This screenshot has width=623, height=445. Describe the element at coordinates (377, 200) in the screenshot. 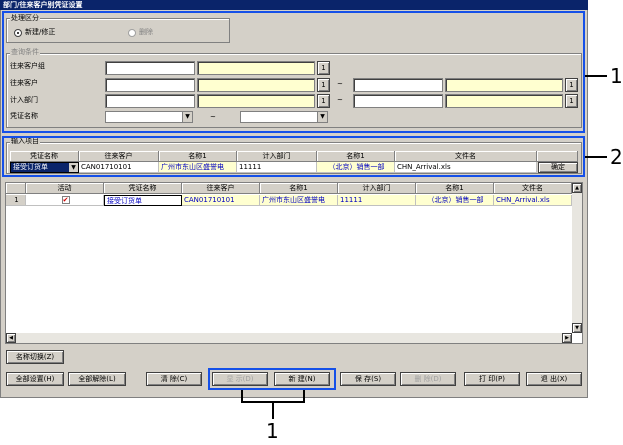

I see `grid-department-cell: 11111` at that location.